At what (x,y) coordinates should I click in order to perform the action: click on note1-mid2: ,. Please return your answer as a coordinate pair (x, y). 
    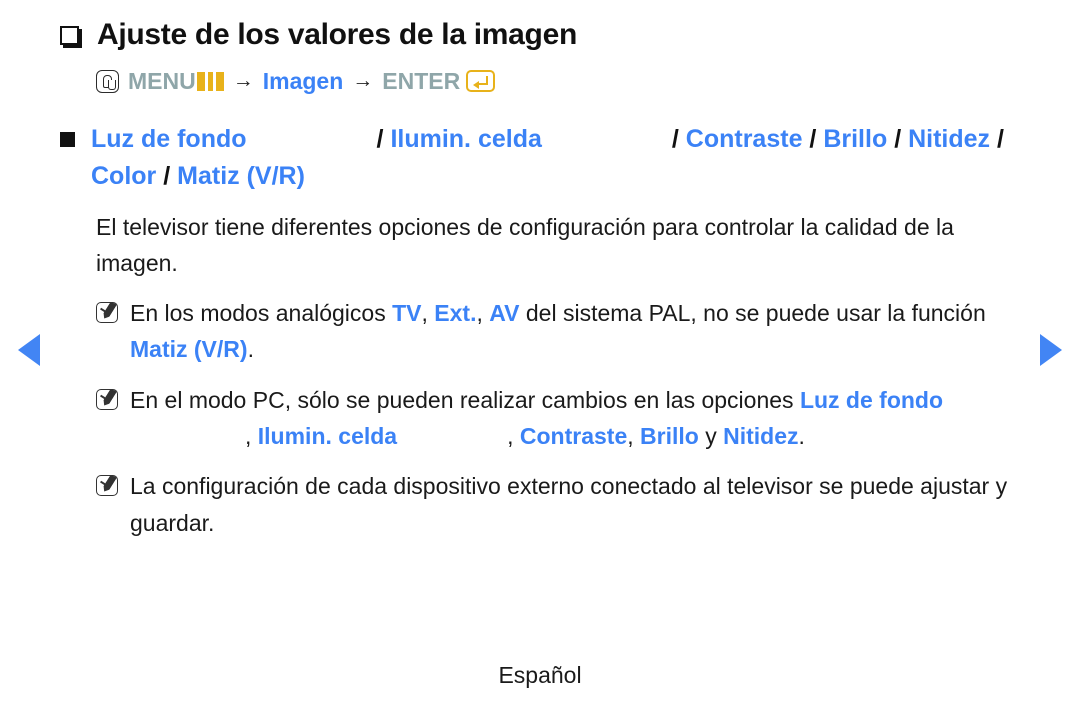
    Looking at the image, I should click on (483, 313).